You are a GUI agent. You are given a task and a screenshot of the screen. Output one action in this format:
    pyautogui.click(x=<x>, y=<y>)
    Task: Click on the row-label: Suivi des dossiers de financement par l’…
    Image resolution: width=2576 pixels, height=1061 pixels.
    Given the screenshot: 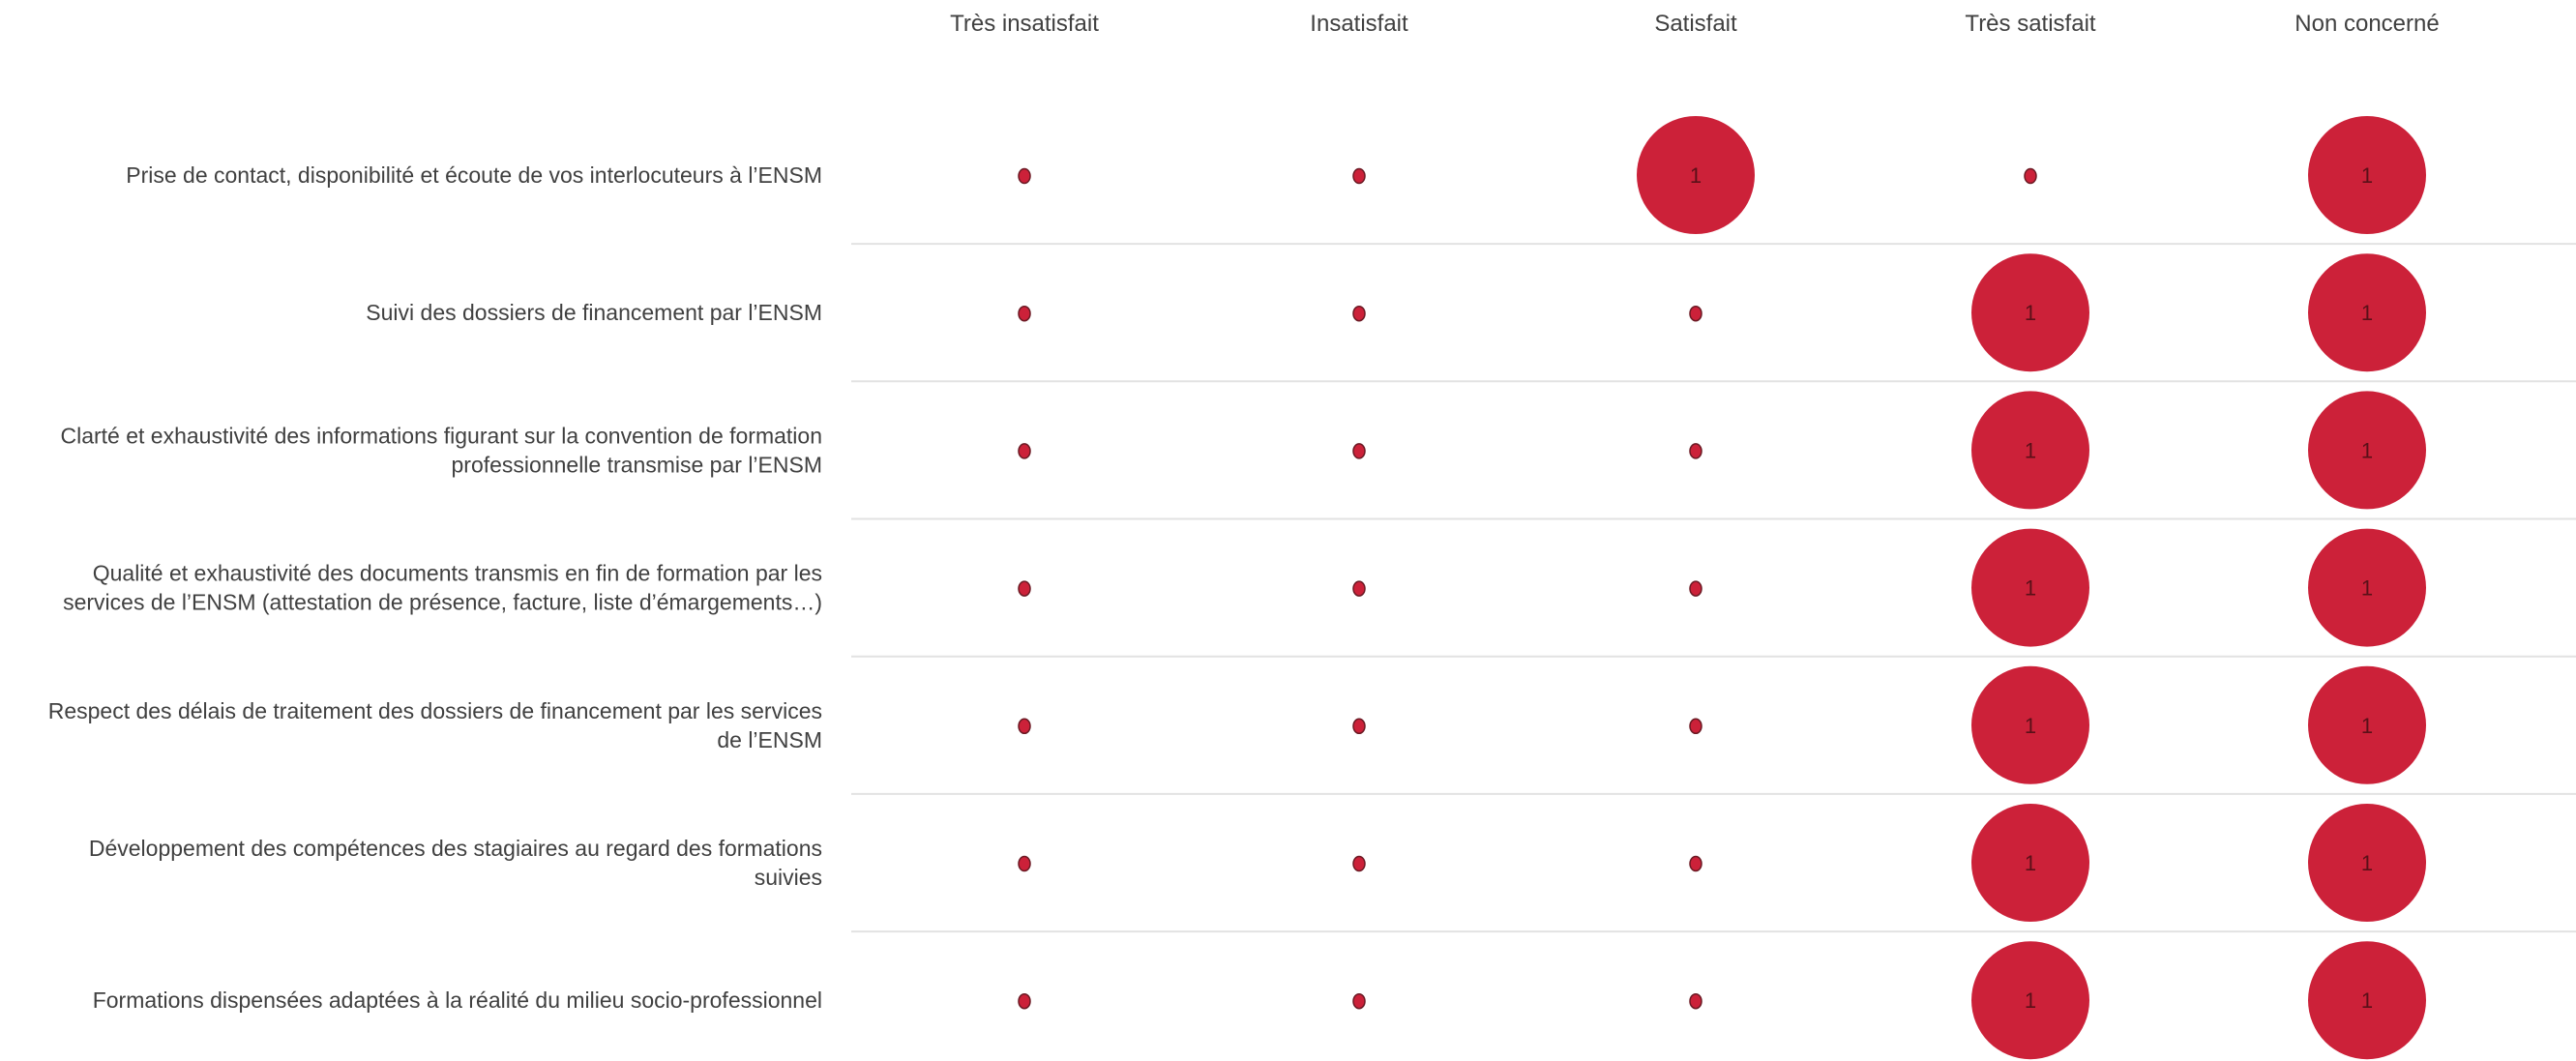 What is the action you would take?
    pyautogui.click(x=594, y=312)
    